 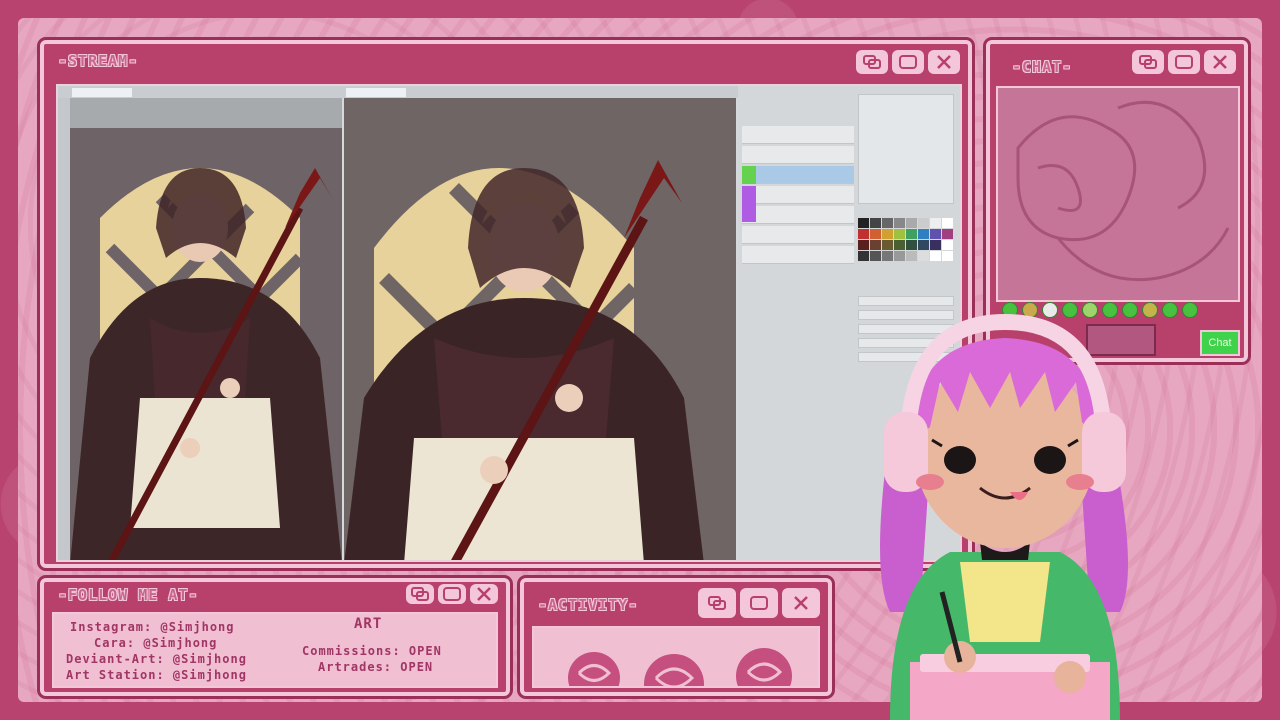 I want to click on follow-deviantart: Deviant-Art: @Simjhong, so click(x=156, y=659).